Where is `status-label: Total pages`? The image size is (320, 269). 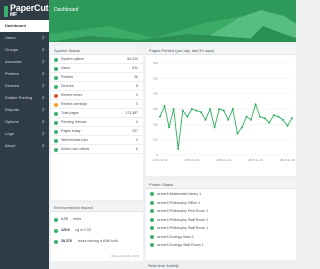
status-label: Total pages is located at coordinates (70, 113).